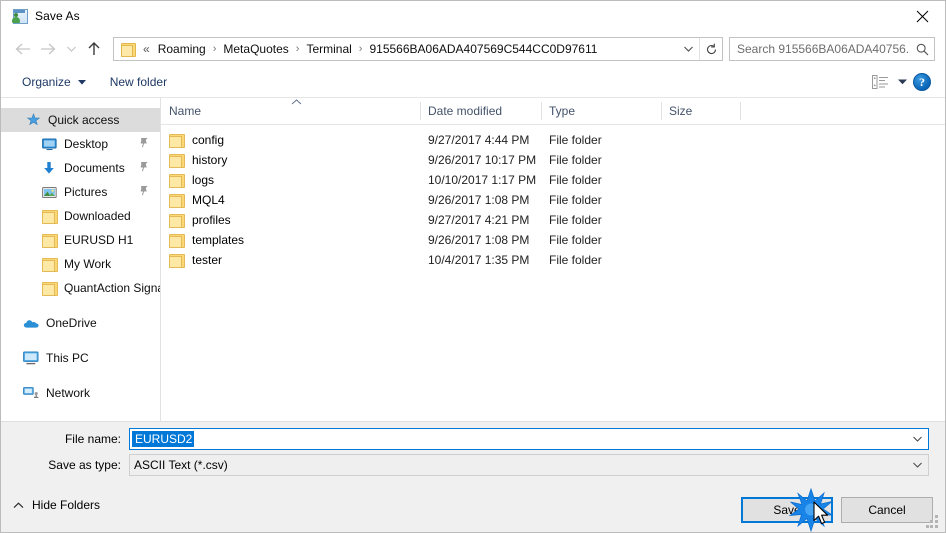 The height and width of the screenshot is (533, 946). I want to click on dialog-footer: Hide Folders Save Cancel, so click(473, 510).